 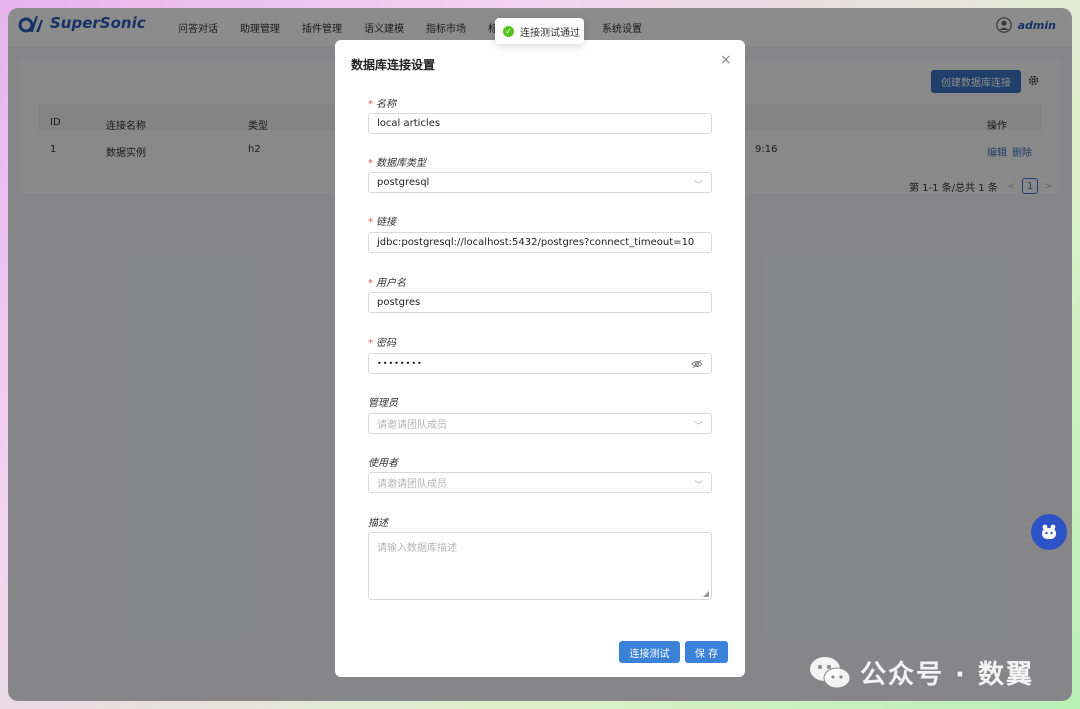 What do you see at coordinates (382, 104) in the screenshot?
I see `name-label: * 名称` at bounding box center [382, 104].